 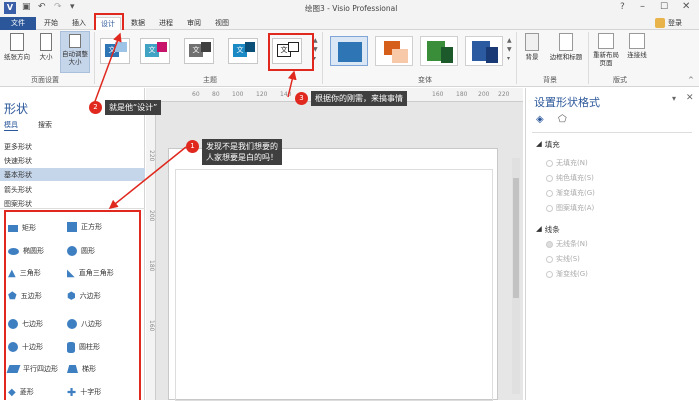 I want to click on callout-text-1: 发现不是我们想要的 人家想要是白的吗！, so click(x=242, y=152).